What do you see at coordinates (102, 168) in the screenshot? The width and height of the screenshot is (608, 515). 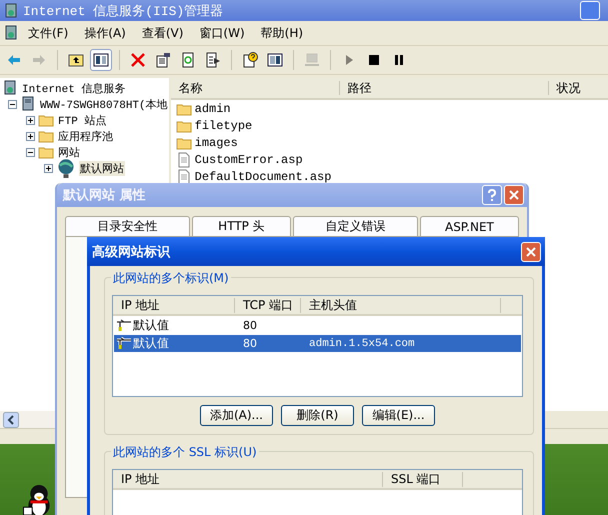 I see `tree-item: 默认网站` at bounding box center [102, 168].